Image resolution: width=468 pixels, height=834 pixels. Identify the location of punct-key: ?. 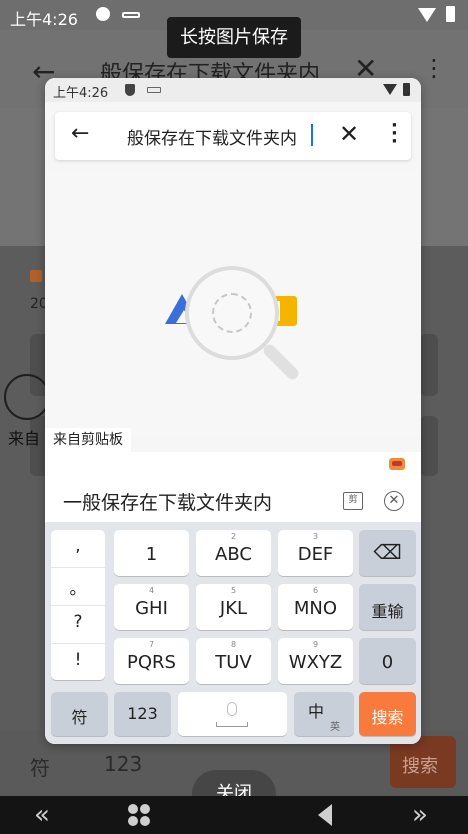
(78, 622).